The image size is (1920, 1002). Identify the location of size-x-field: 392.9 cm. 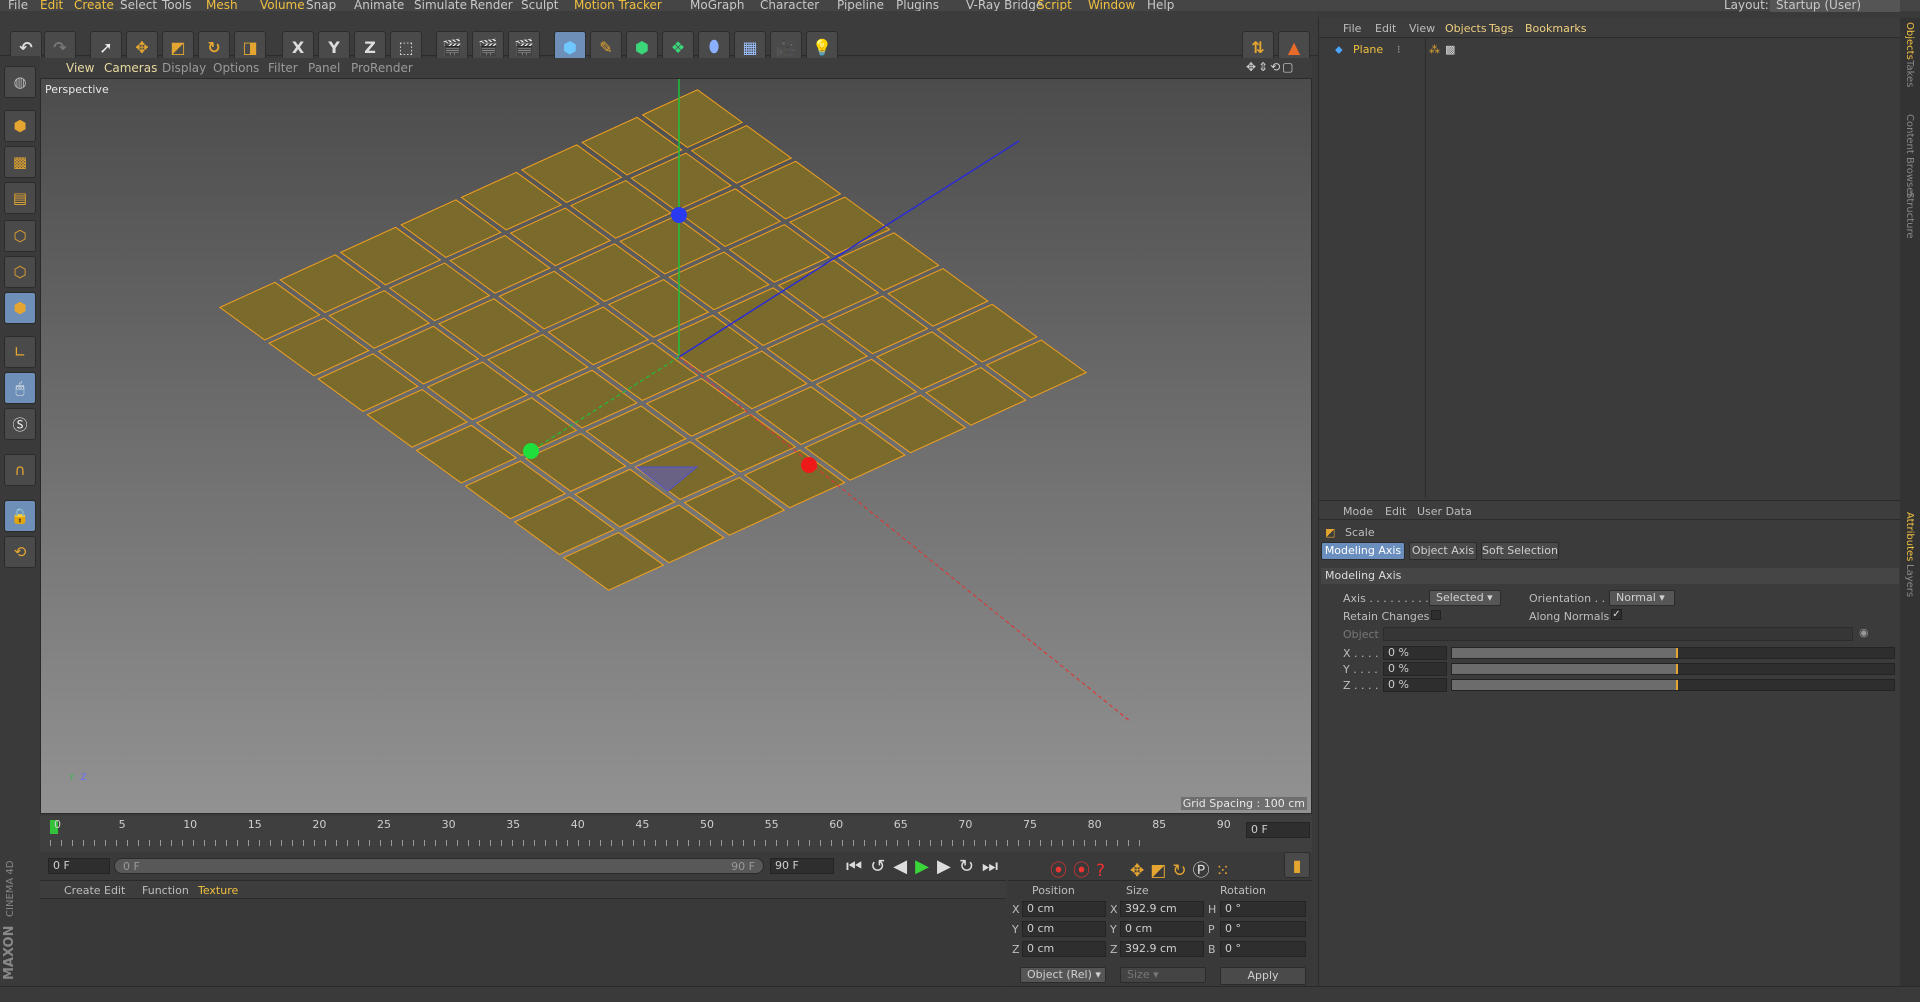
(1162, 909).